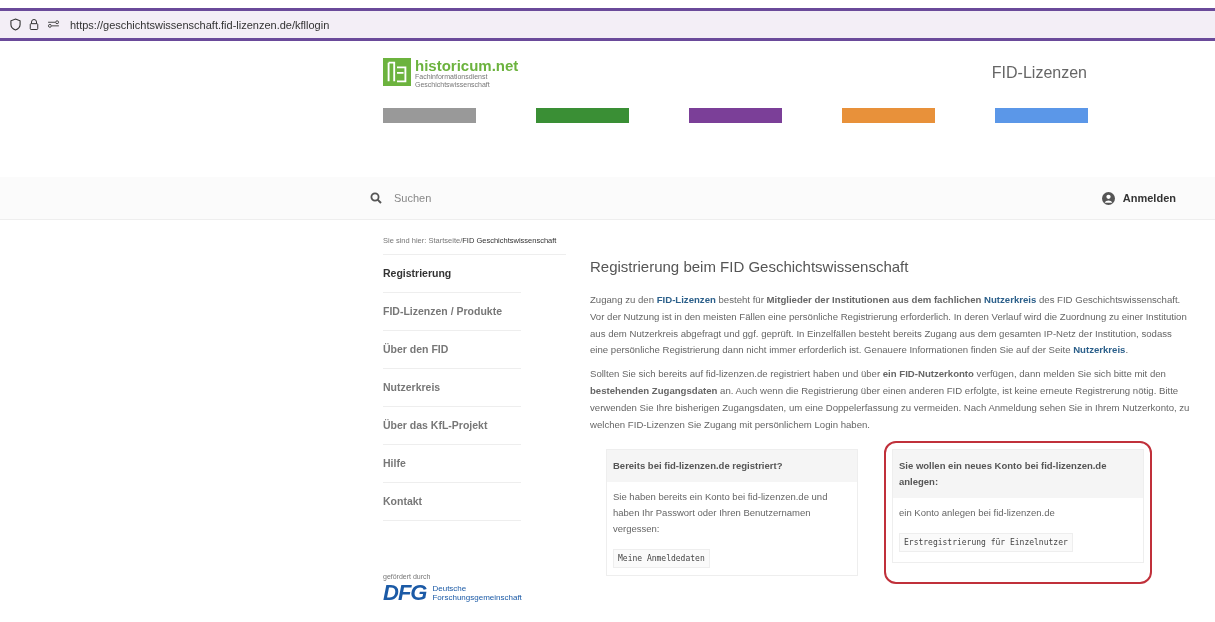  I want to click on paragraph: Zugang zu den FID-Lizenzen besteht für Mitglieder der Institutionen aus dem fachlichen Nutzerkreis des FID Geschichtswissenschaft. Vor der Nutzung ist in den meisten Fällen eine persönliche Registrierung erforderlich. In deren Verlauf wird die Zuordnung zu einer Institution aus dem Nutzerkreis abgefragt und ggf. geprüft. In Einzelfällen besteht bereits Zugang aus dem gesamten IP-Netz der Institution, sodass eine persönliche Registrierung dann nicht immer erforderlich ist. Genauere Informationen finden Sie auf der Seite Nutzerkreis., so click(889, 325).